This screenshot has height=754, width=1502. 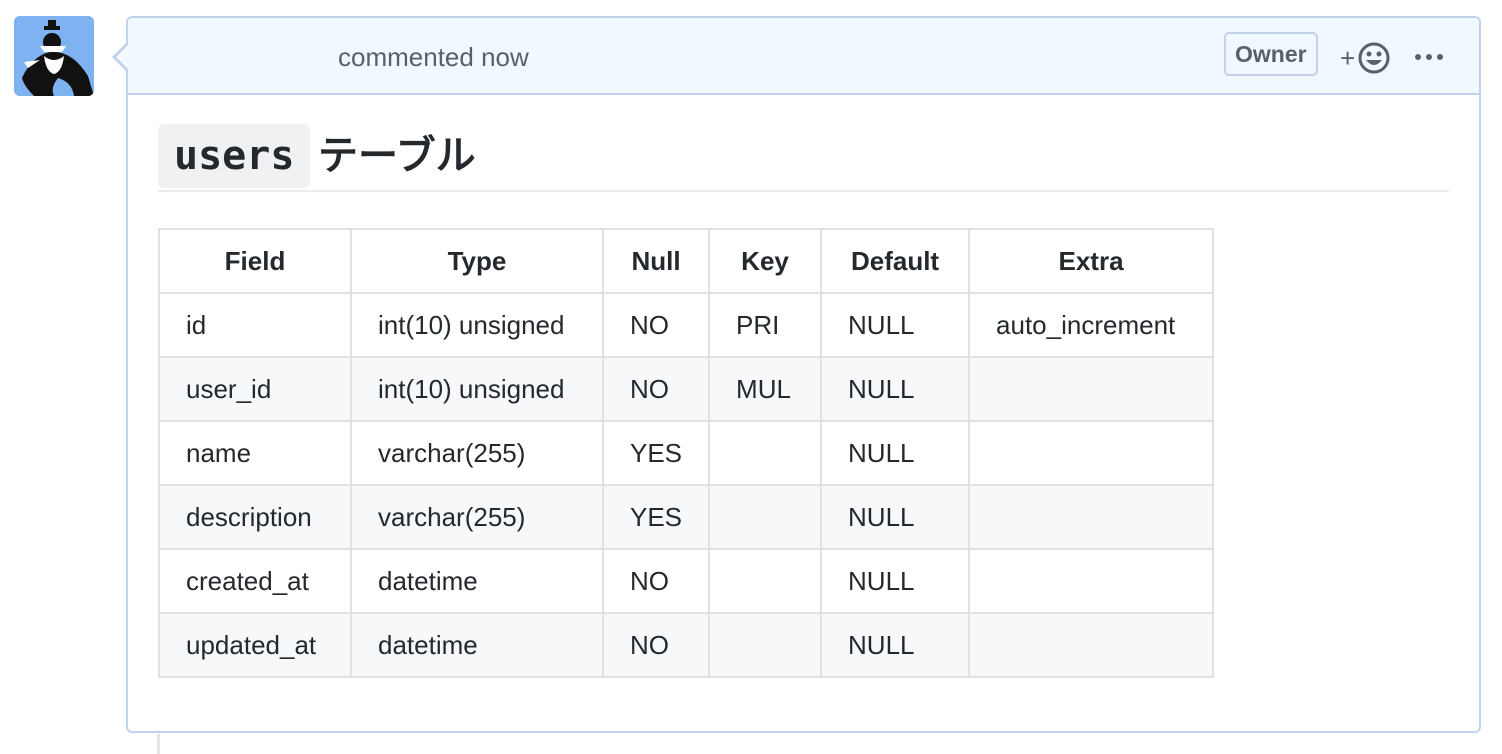 What do you see at coordinates (255, 453) in the screenshot?
I see `table-cell: name` at bounding box center [255, 453].